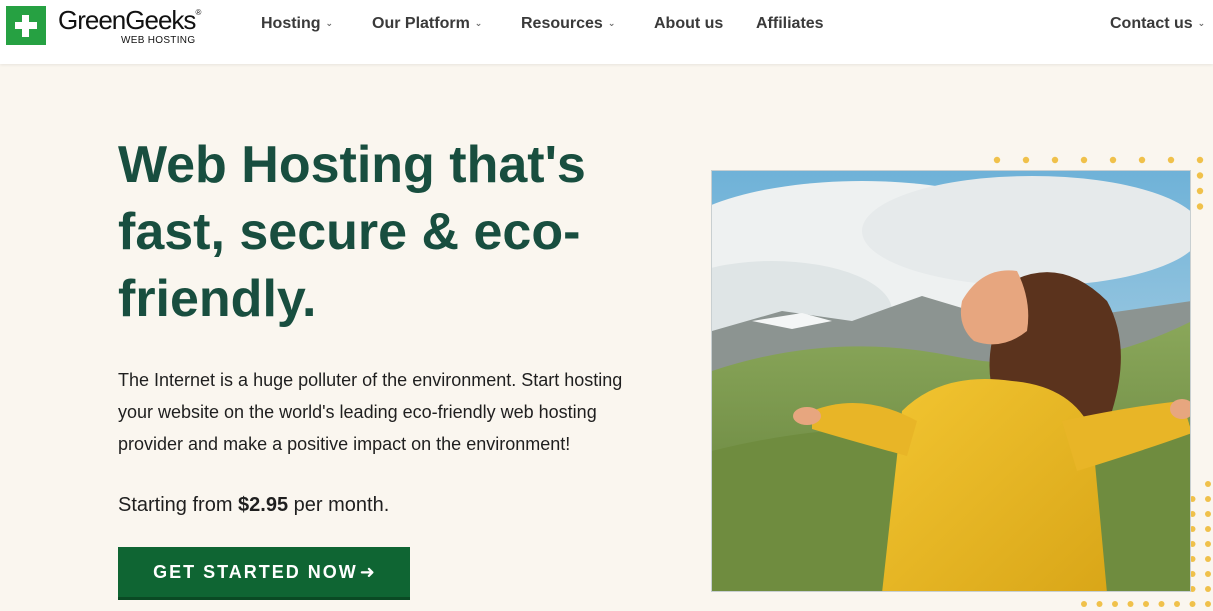  I want to click on nav-item-hosting: Hosting ⌄, so click(297, 24).